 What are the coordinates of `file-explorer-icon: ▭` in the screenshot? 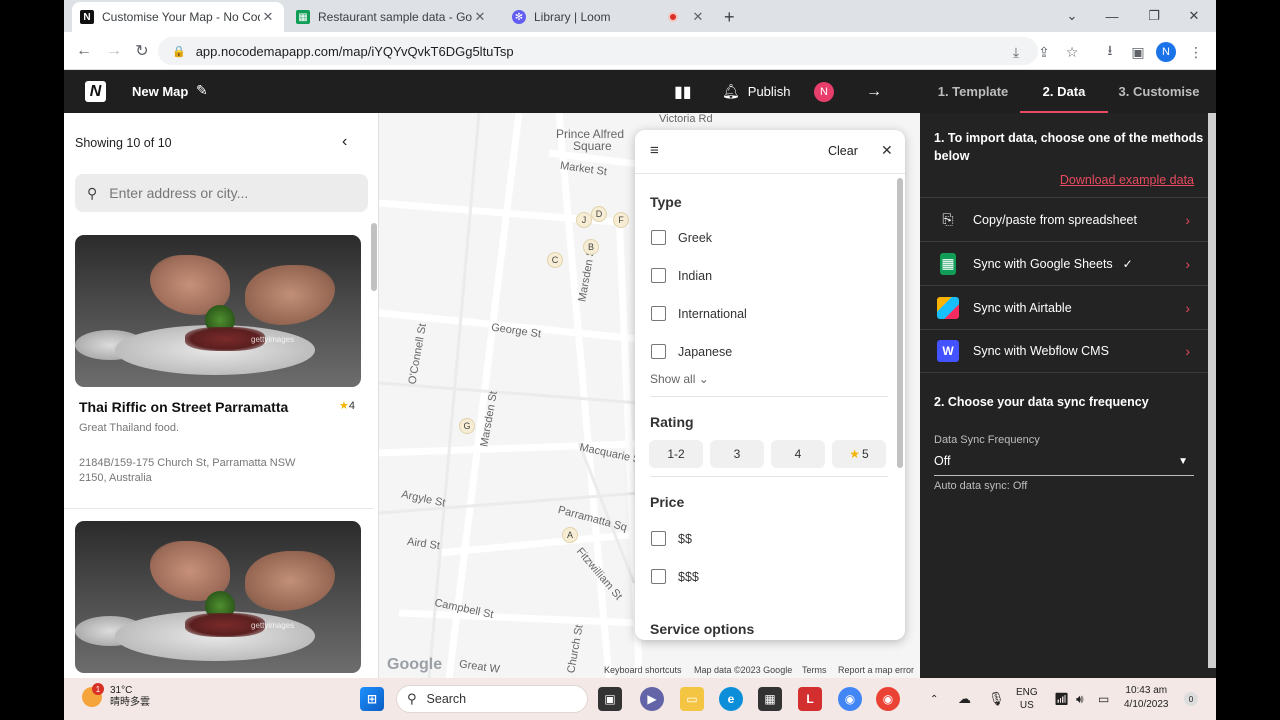 It's located at (692, 699).